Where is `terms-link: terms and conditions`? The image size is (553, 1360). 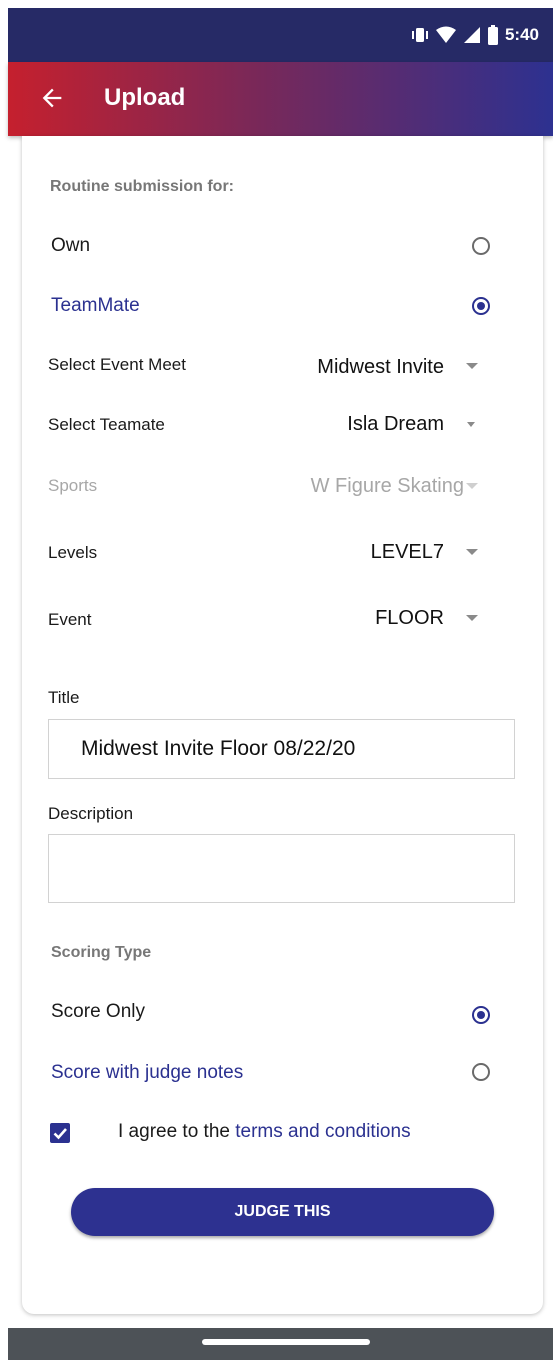 terms-link: terms and conditions is located at coordinates (322, 1131).